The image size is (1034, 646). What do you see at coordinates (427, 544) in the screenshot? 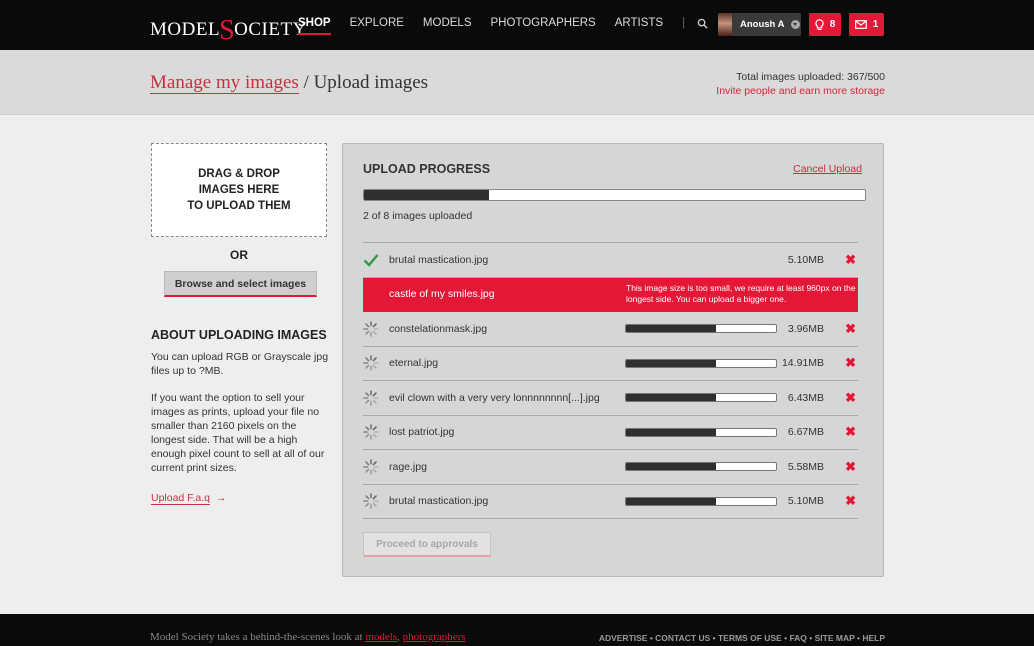
I see `proceed-to-approvals-button: Proceed to approvals` at bounding box center [427, 544].